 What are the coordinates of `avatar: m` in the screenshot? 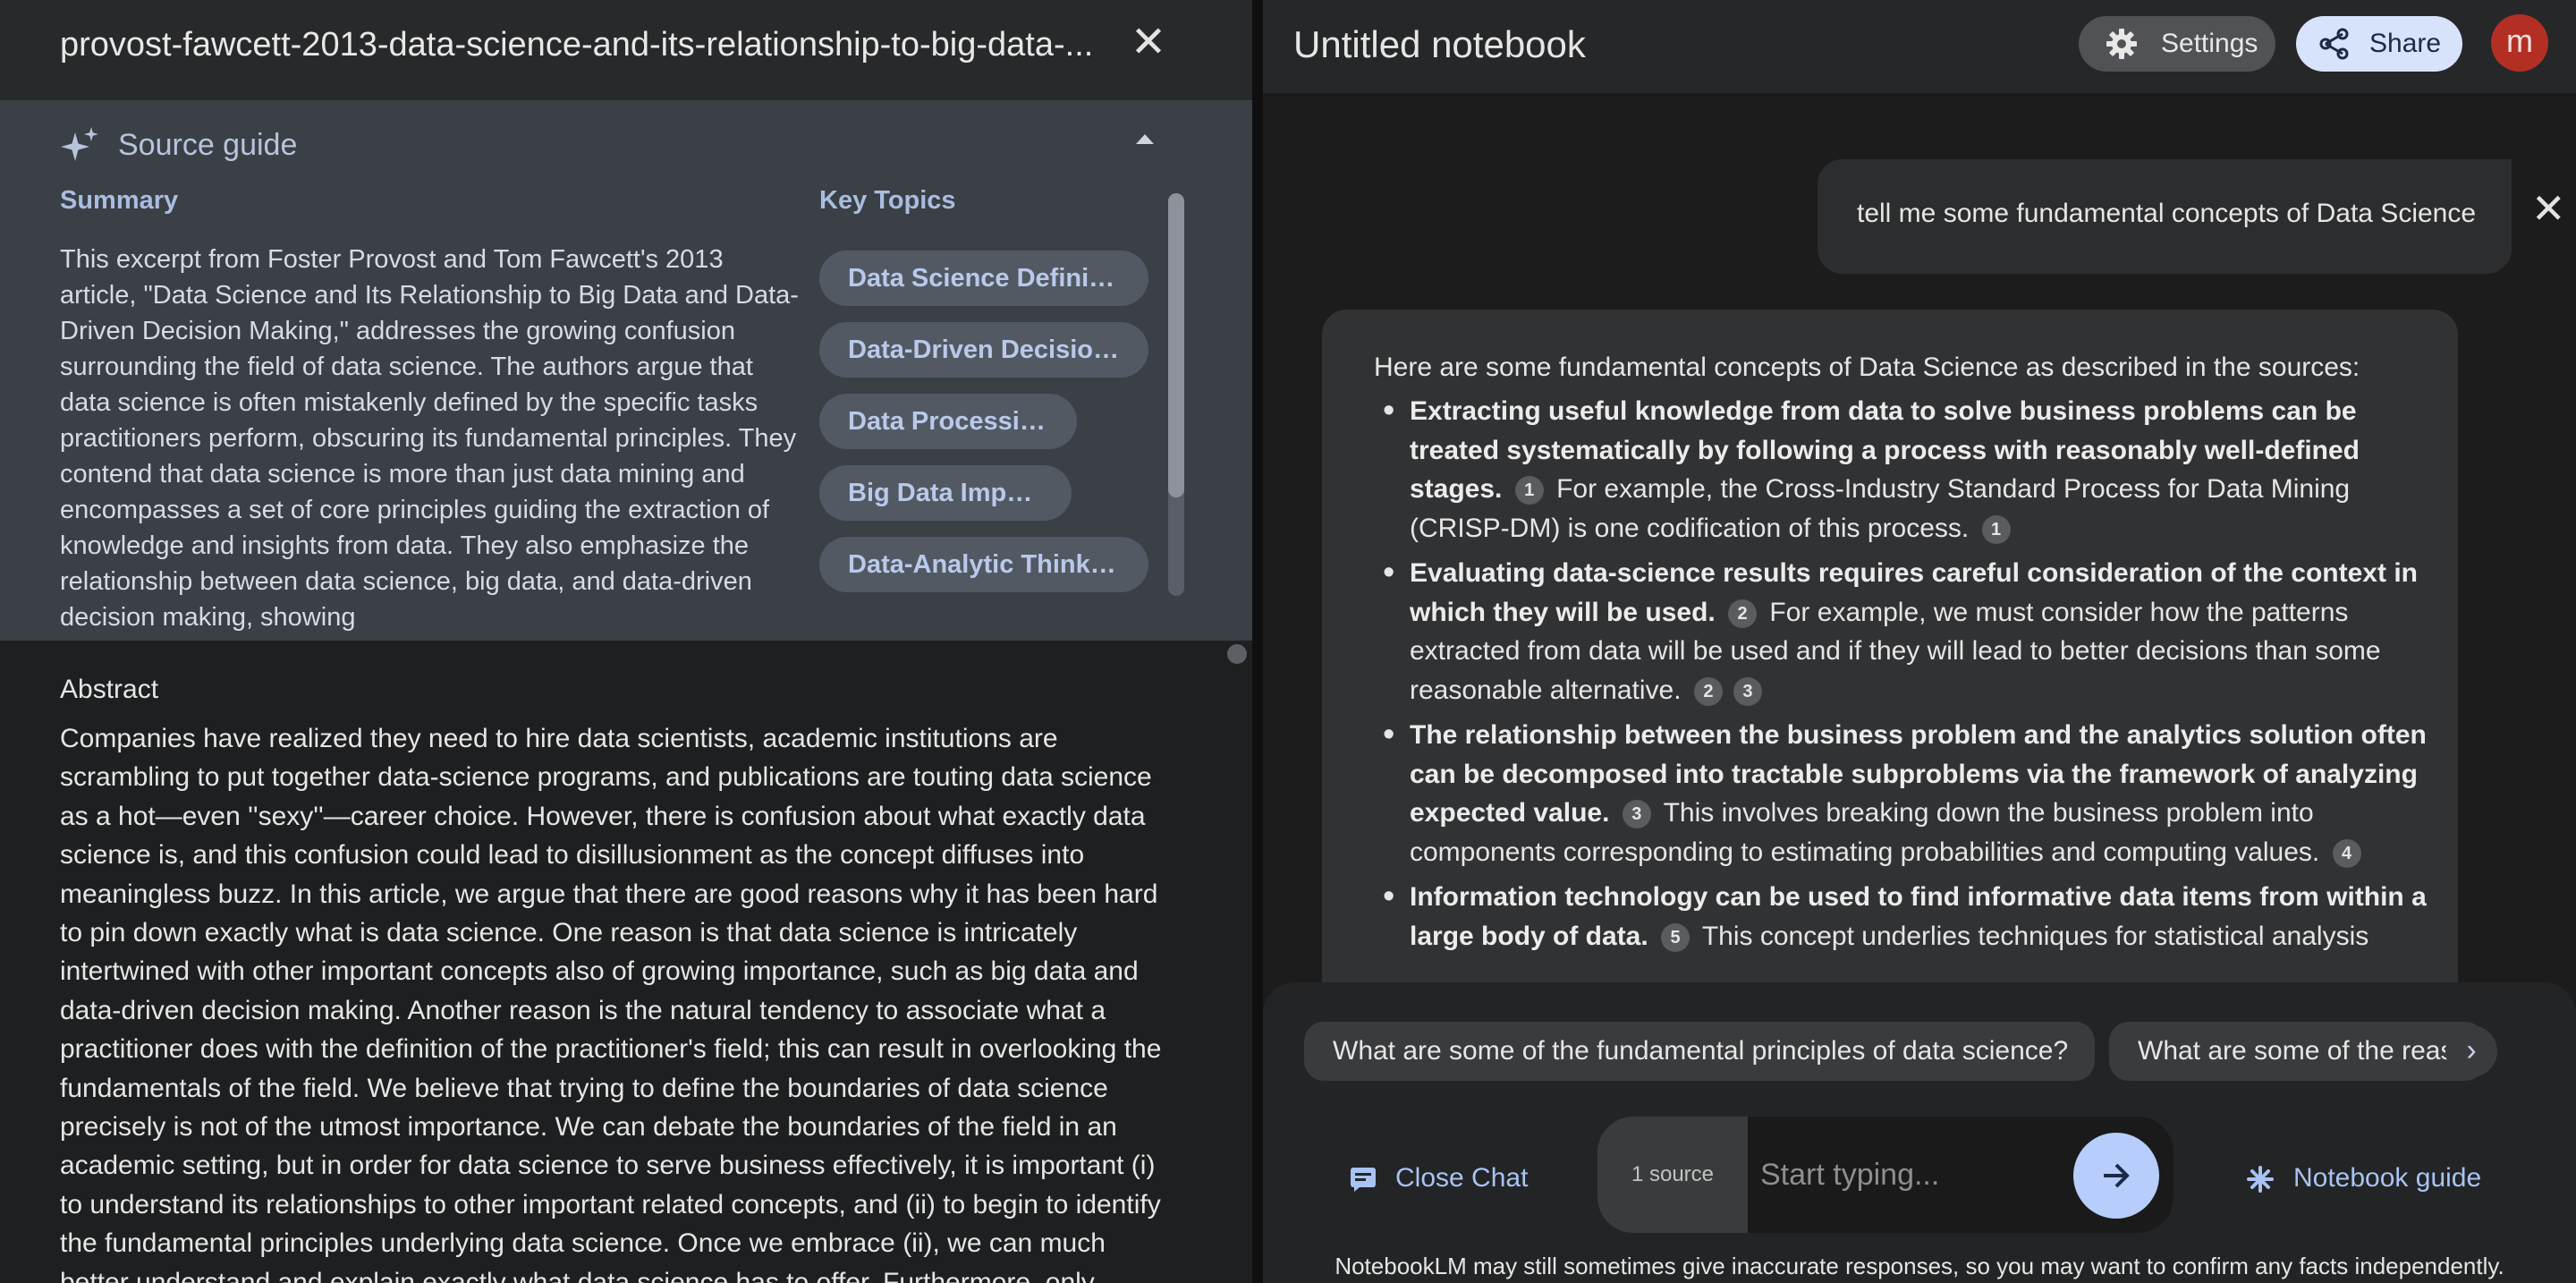 It's located at (2519, 43).